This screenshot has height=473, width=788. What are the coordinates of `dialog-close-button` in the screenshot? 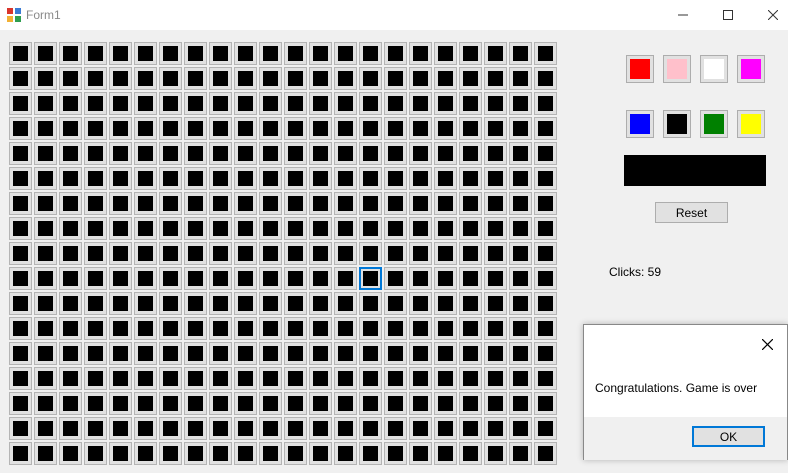 It's located at (767, 344).